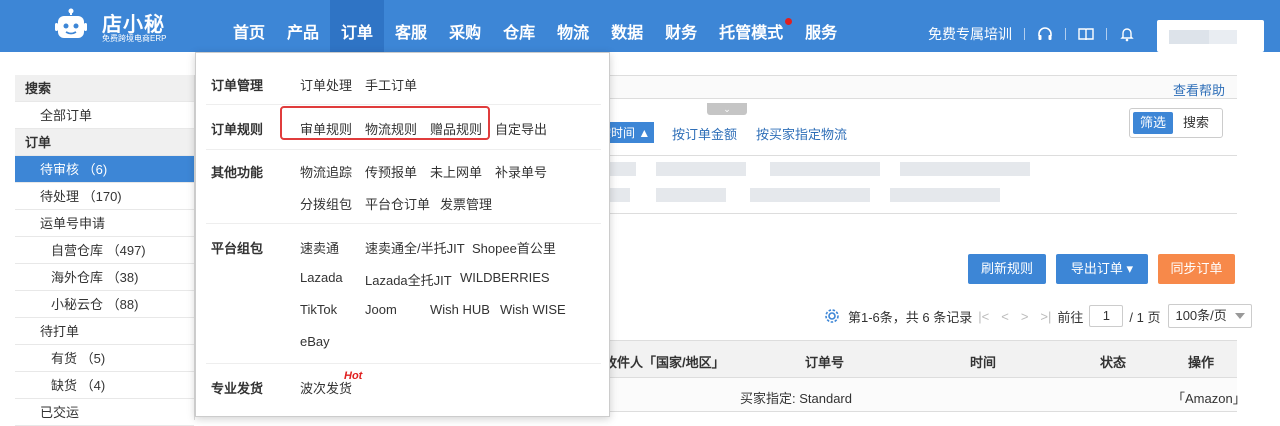  Describe the element at coordinates (519, 26) in the screenshot. I see `nav-warehouse: 仓库` at that location.